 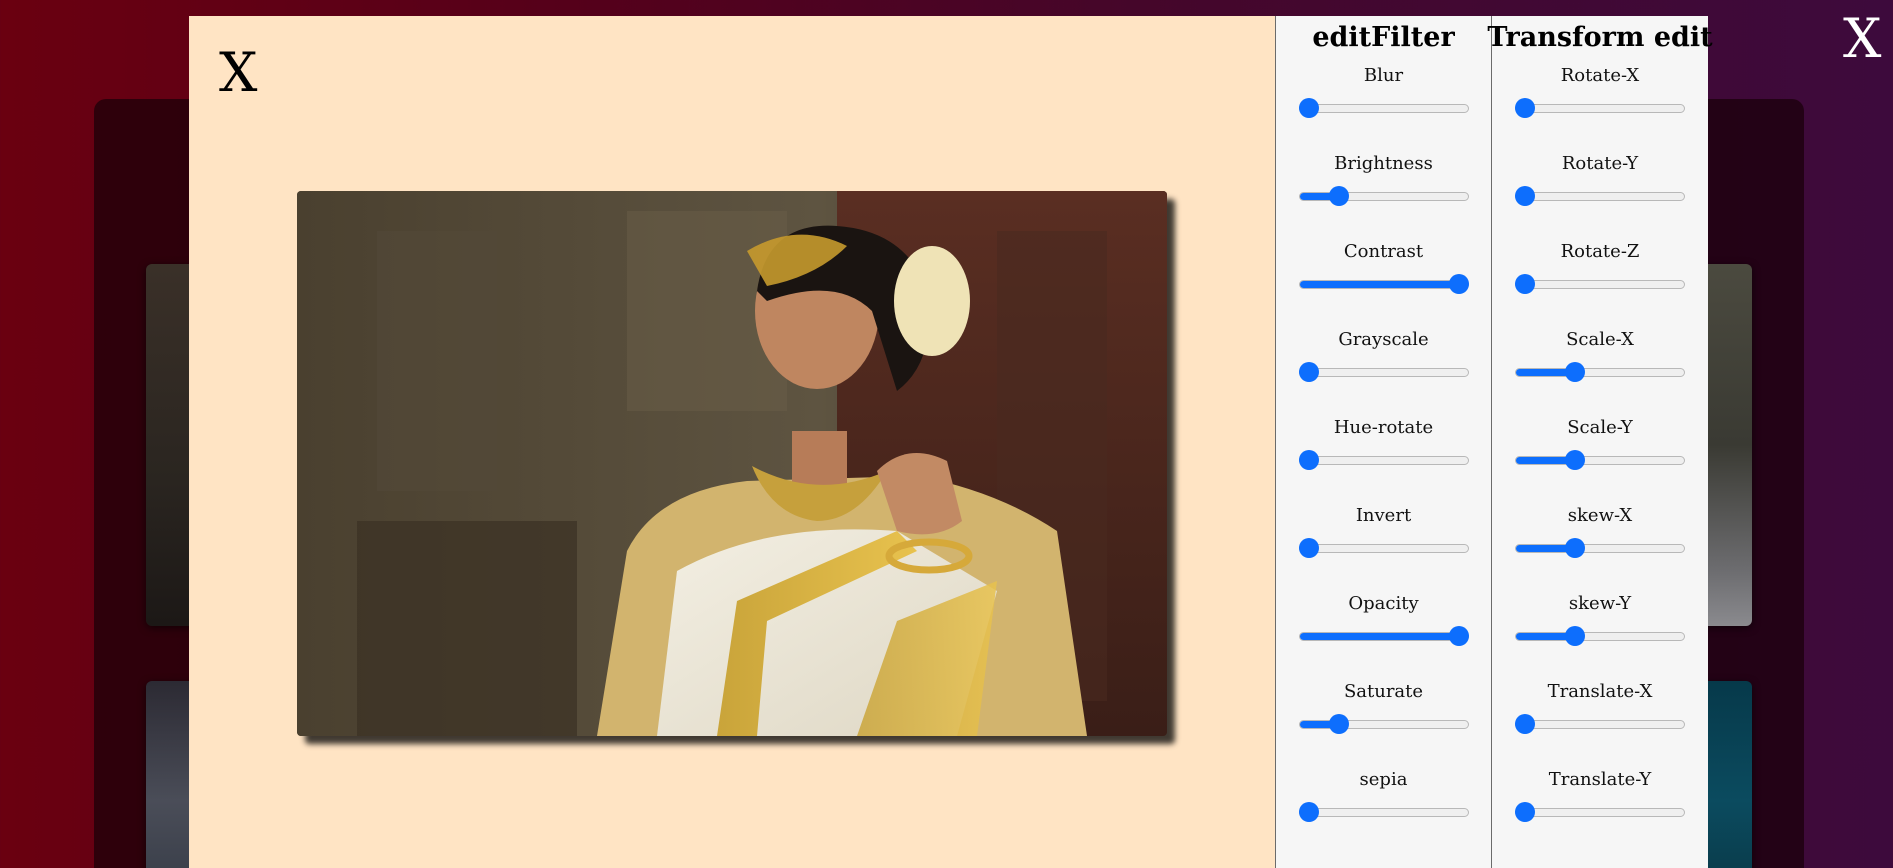 What do you see at coordinates (1383, 779) in the screenshot?
I see `slider-label: sepia` at bounding box center [1383, 779].